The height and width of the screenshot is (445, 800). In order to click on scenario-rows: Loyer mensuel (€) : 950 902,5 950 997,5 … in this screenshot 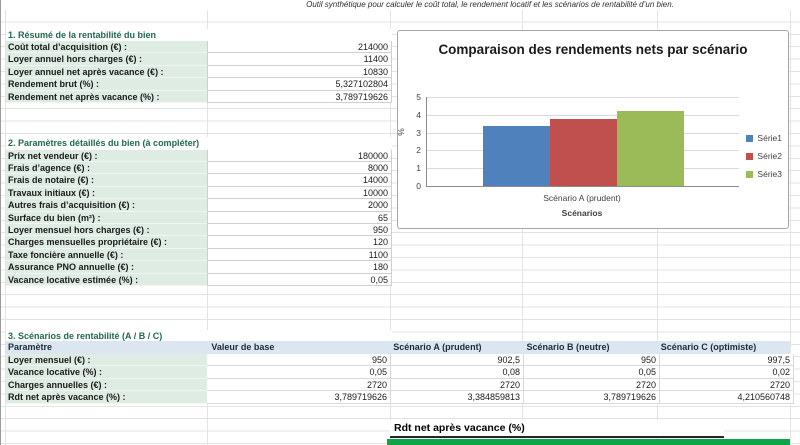, I will do `click(400, 379)`.